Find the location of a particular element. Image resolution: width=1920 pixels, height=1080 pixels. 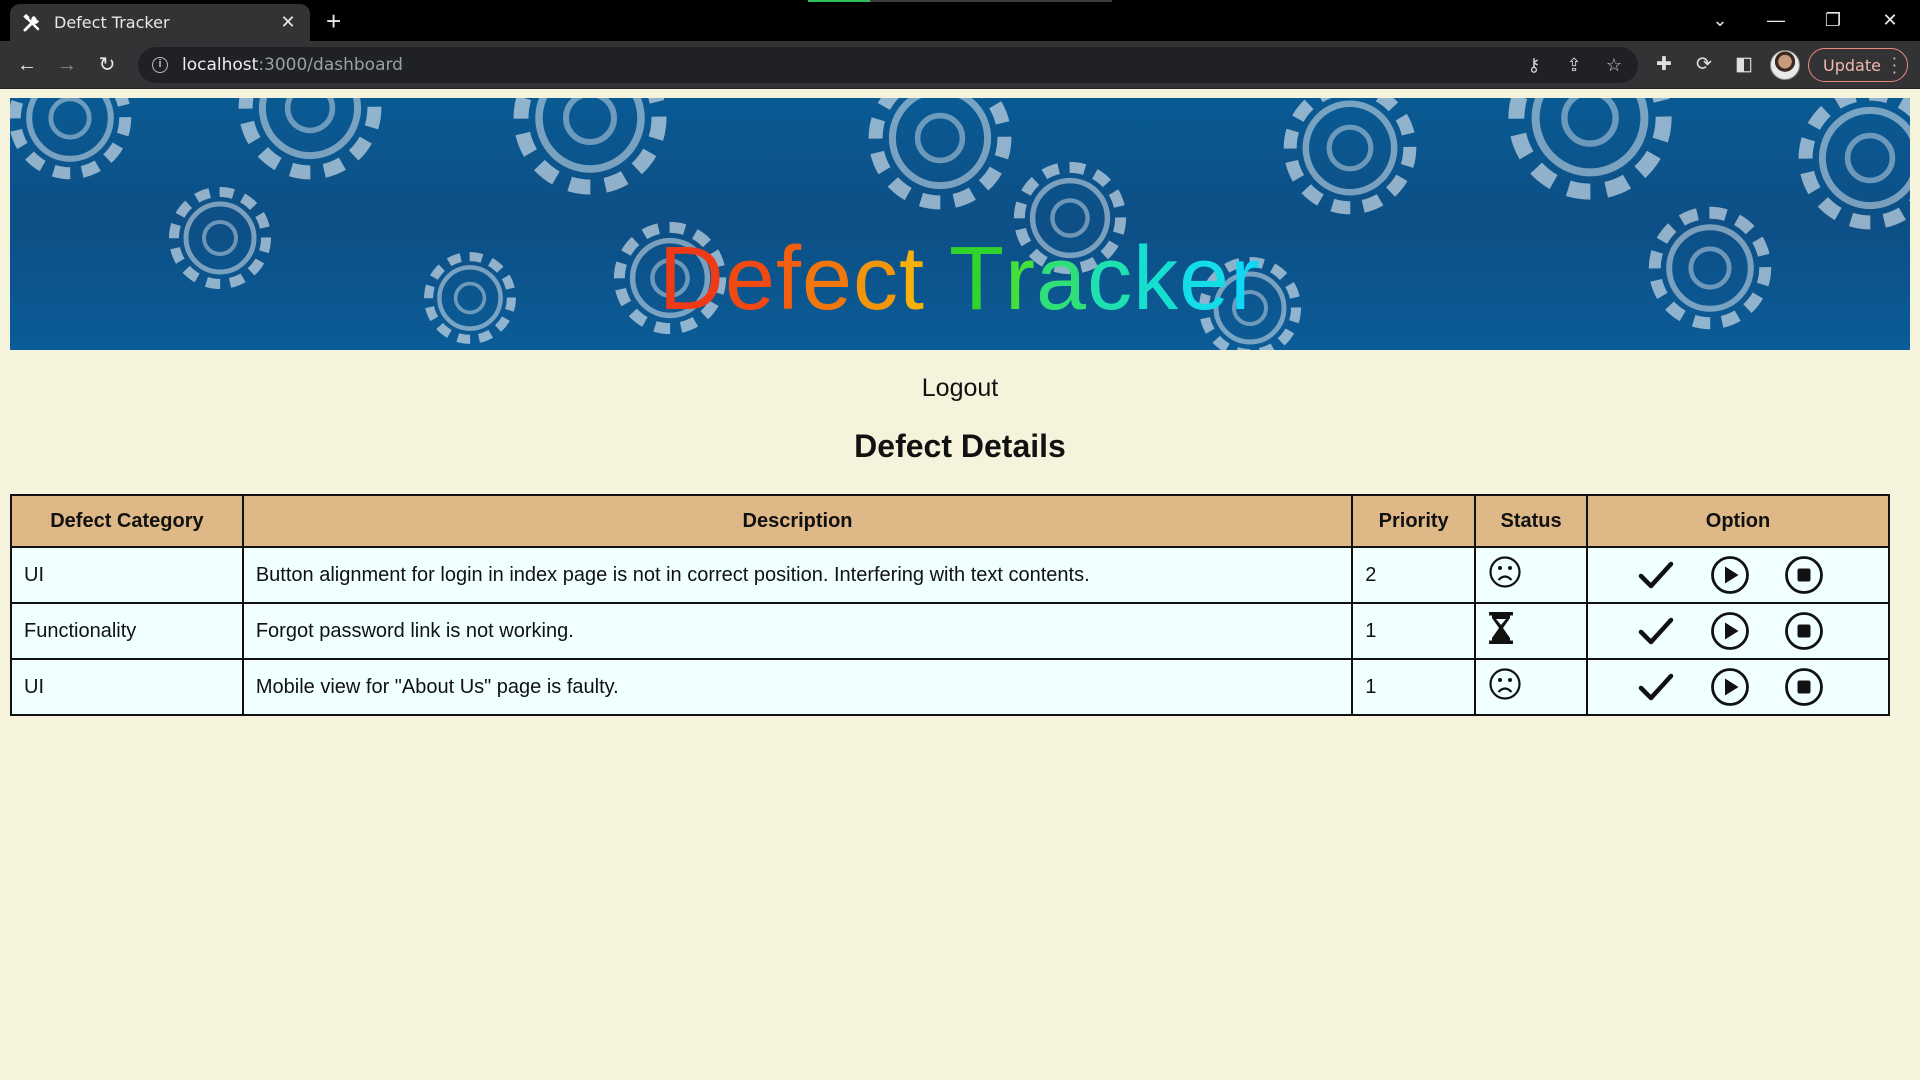

browser-tab: Defect Tracker ✕ is located at coordinates (160, 22).